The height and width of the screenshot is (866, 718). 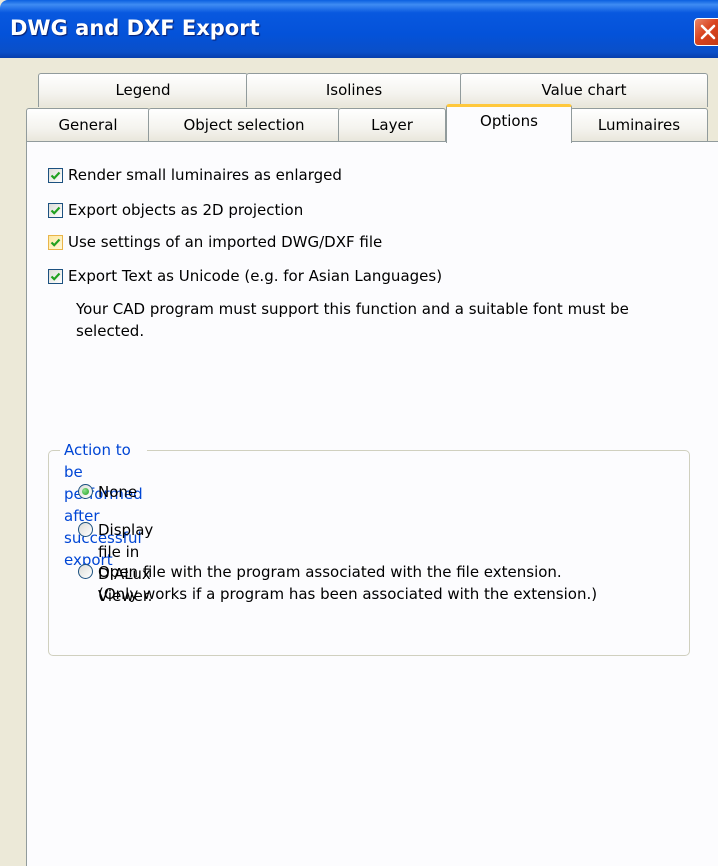 What do you see at coordinates (359, 29) in the screenshot?
I see `title-bar: DWG and DXF Export` at bounding box center [359, 29].